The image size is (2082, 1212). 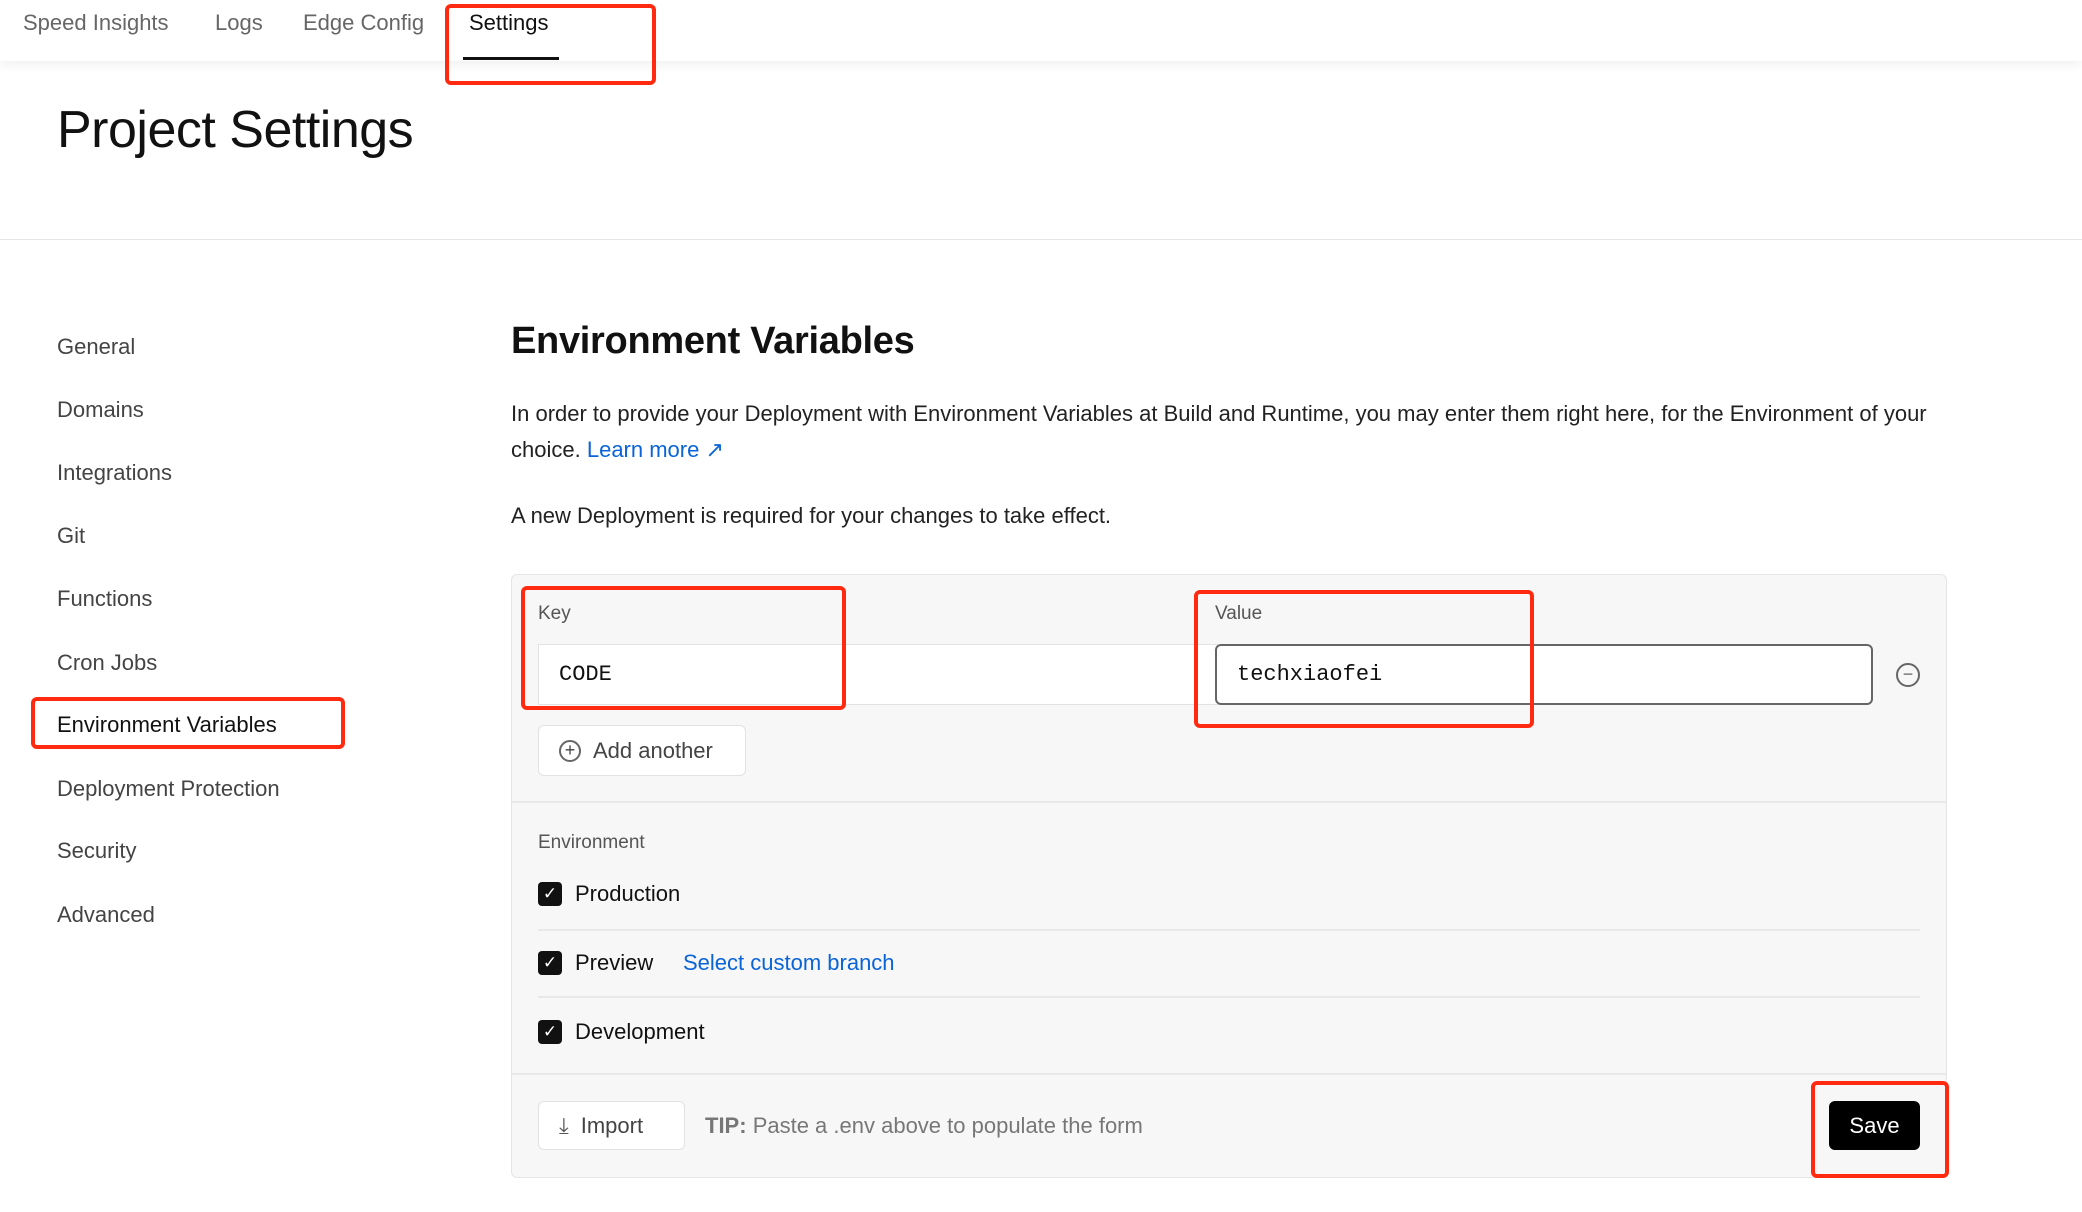 What do you see at coordinates (643, 449) in the screenshot?
I see `learn-more-label: Learn more` at bounding box center [643, 449].